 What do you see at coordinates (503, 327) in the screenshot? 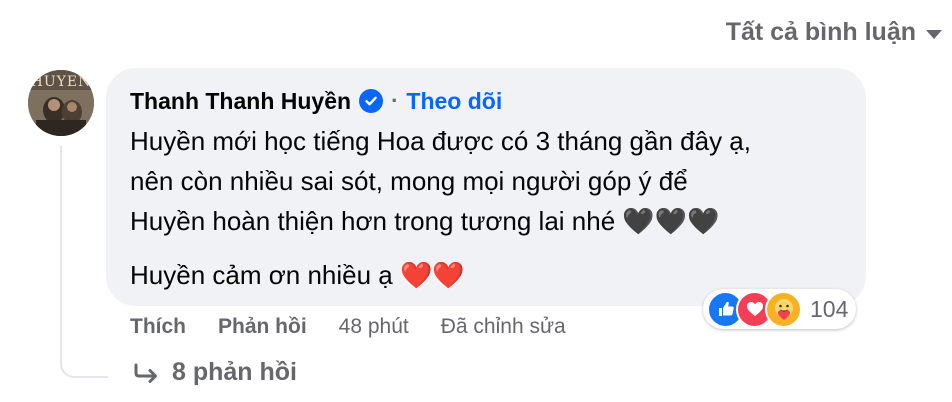
I see `edited-label: Đã chỉnh sửa` at bounding box center [503, 327].